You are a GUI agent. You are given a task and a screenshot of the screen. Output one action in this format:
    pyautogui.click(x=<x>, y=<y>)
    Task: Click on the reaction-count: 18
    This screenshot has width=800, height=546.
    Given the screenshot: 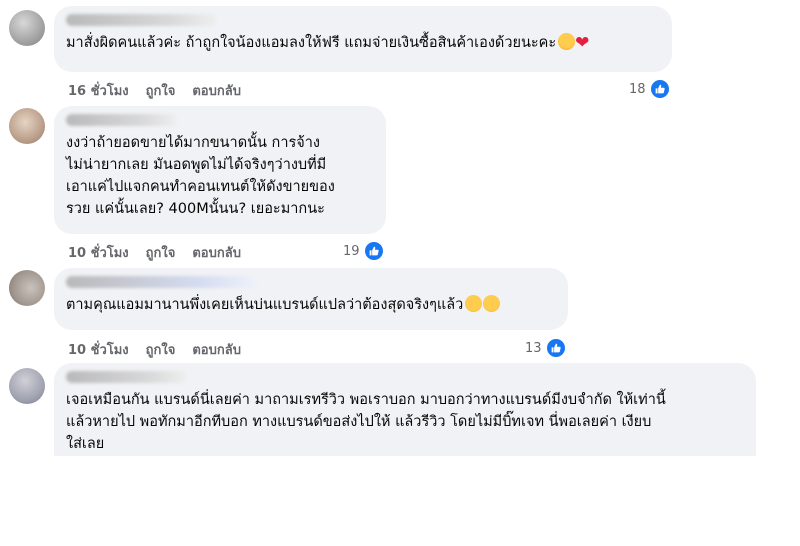 What is the action you would take?
    pyautogui.click(x=650, y=89)
    